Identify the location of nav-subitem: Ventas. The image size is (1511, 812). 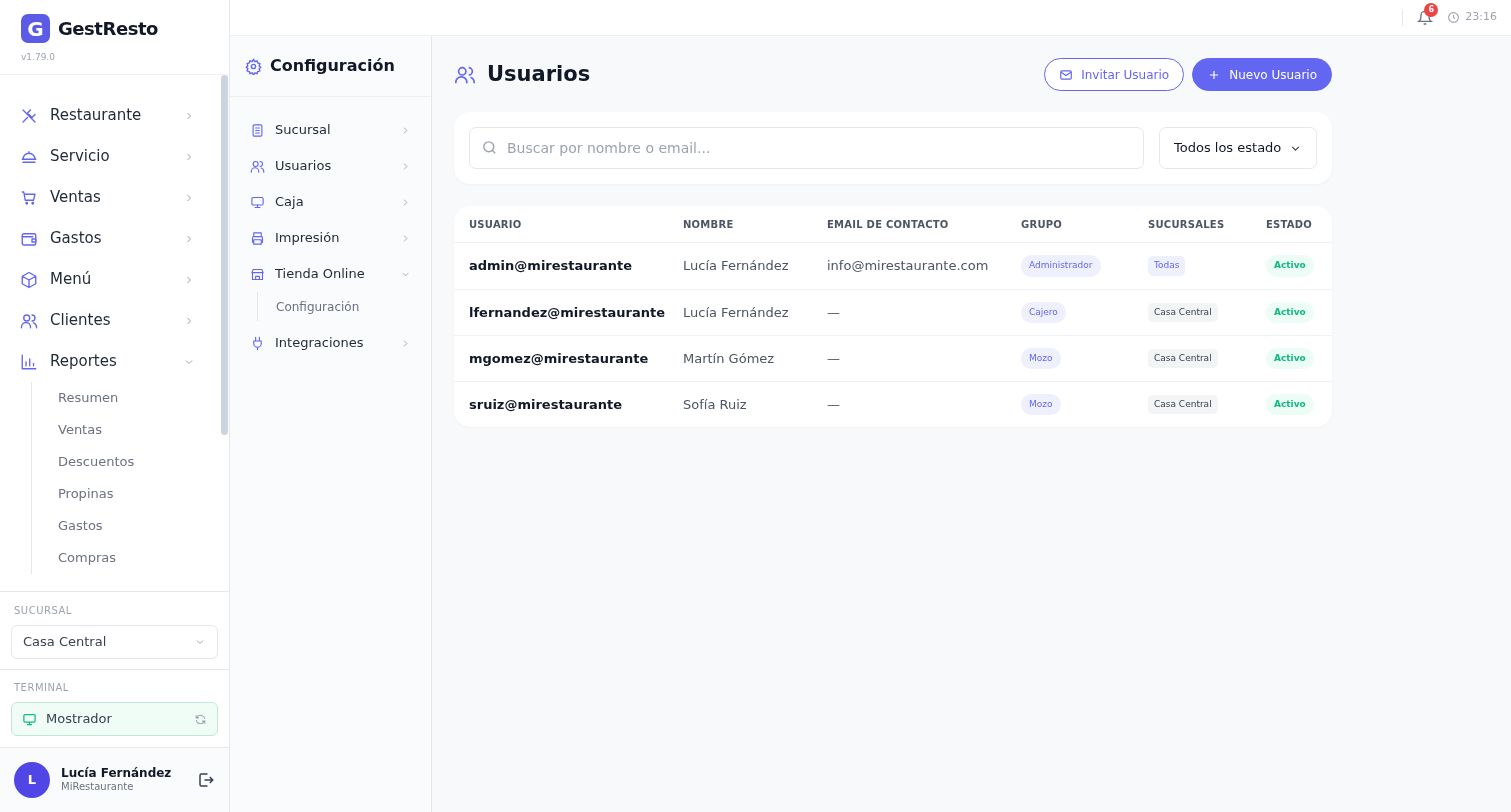
(80, 430).